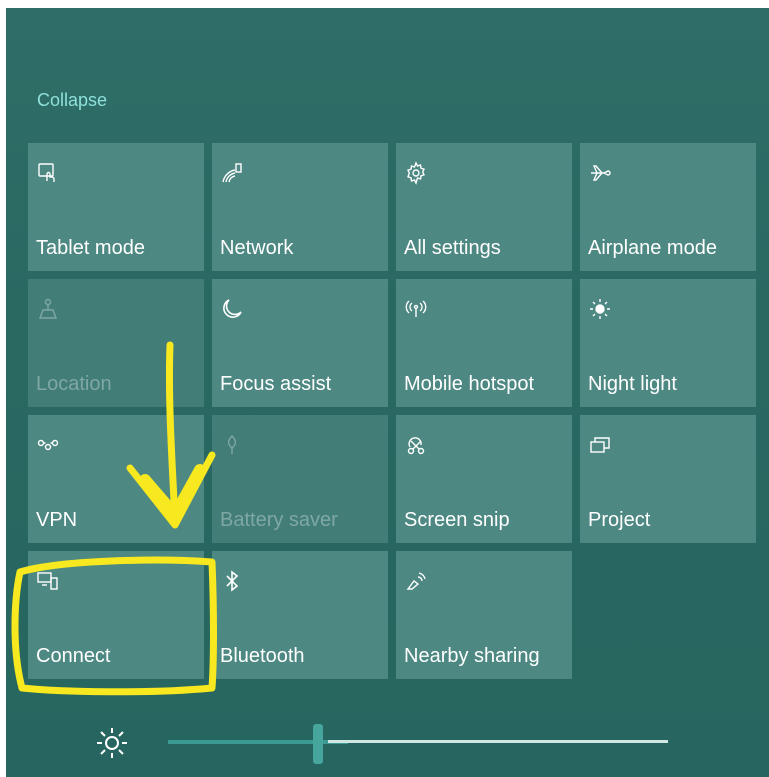 This screenshot has height=777, width=769. Describe the element at coordinates (300, 479) in the screenshot. I see `tile-battery-saver: Battery saver` at that location.